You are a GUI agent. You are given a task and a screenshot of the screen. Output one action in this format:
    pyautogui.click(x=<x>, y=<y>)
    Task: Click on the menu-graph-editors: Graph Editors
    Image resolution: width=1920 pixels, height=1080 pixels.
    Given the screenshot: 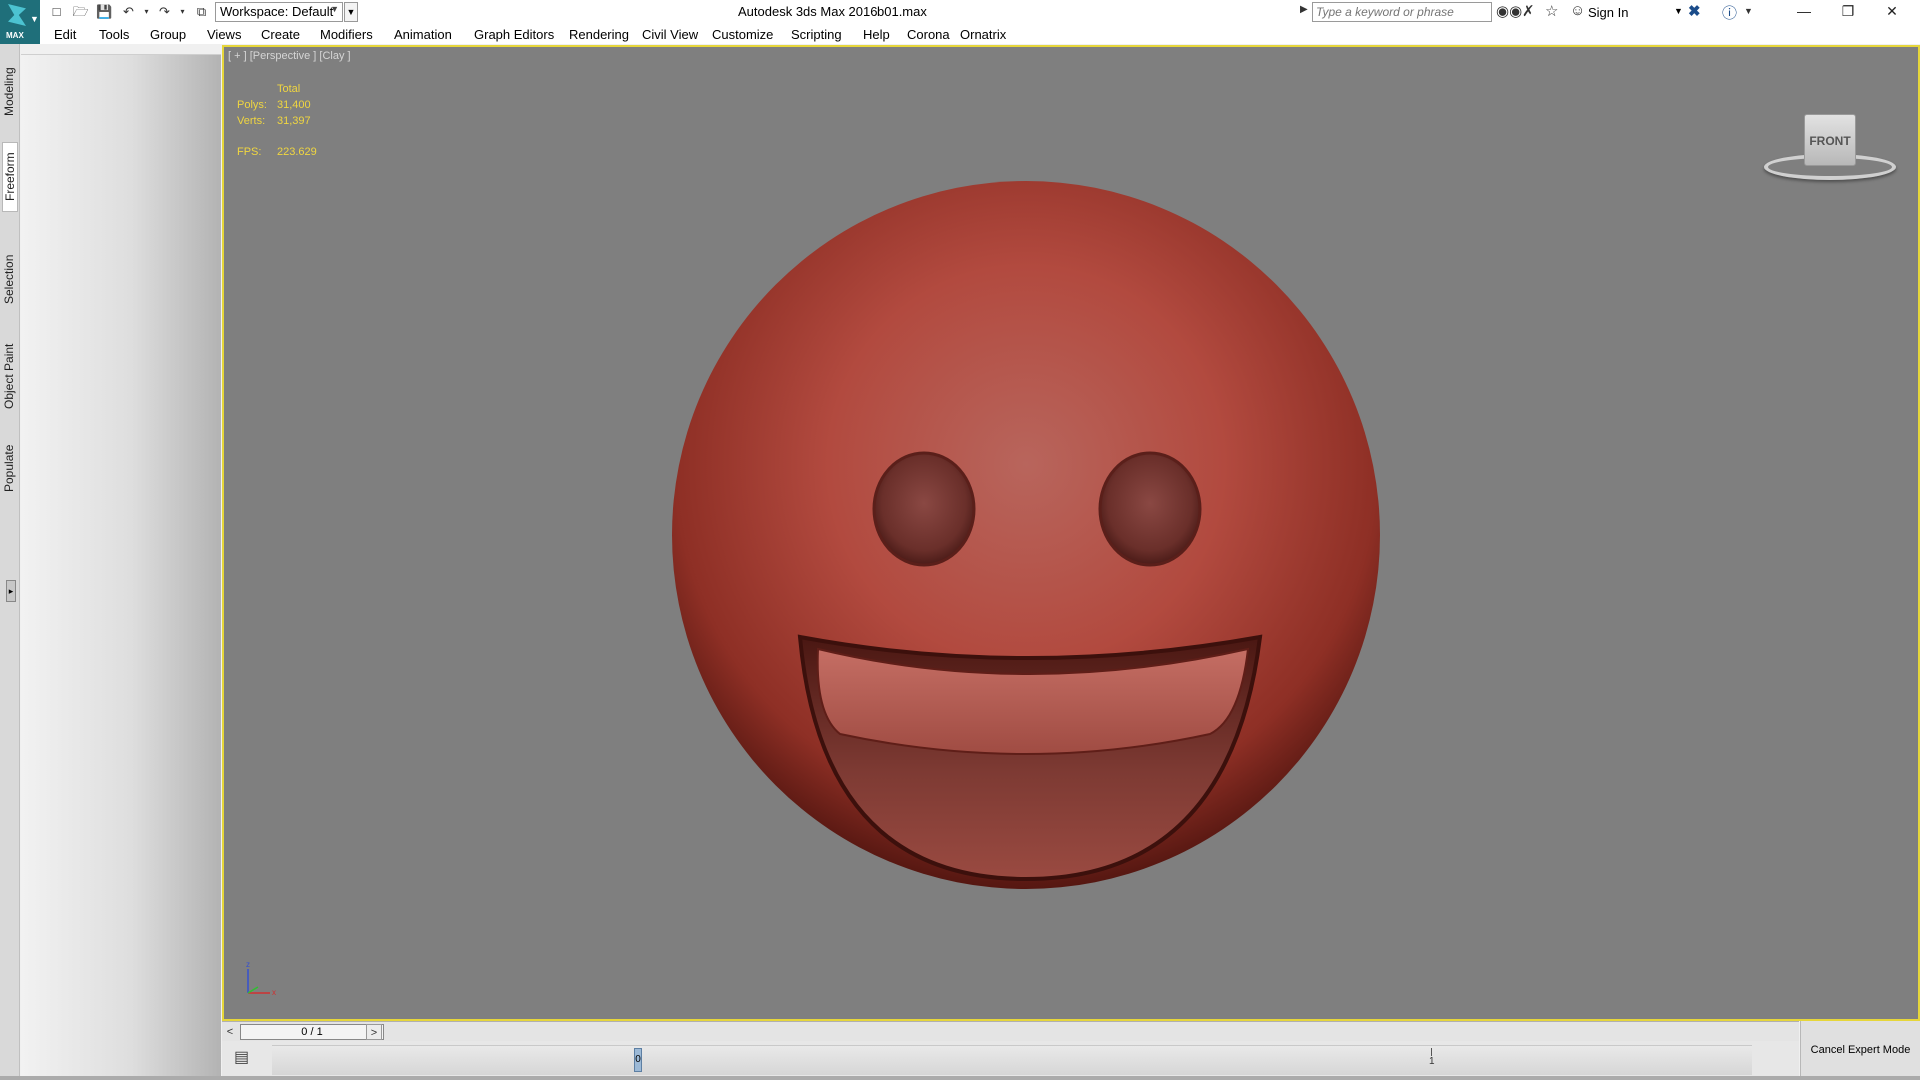 What is the action you would take?
    pyautogui.click(x=514, y=34)
    